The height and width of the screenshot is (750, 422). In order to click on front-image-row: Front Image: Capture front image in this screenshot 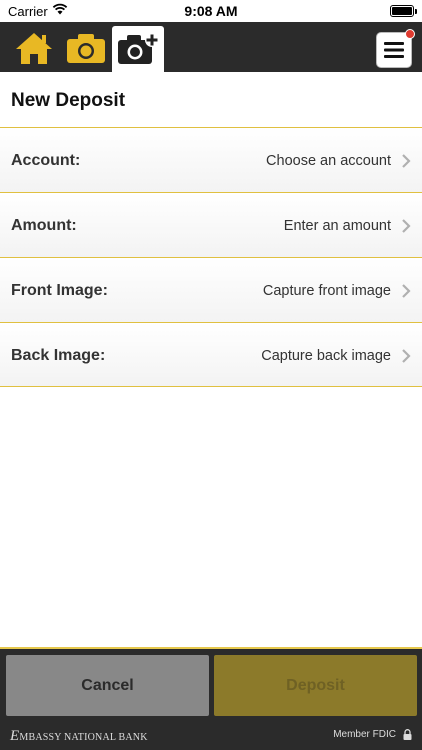, I will do `click(211, 289)`.